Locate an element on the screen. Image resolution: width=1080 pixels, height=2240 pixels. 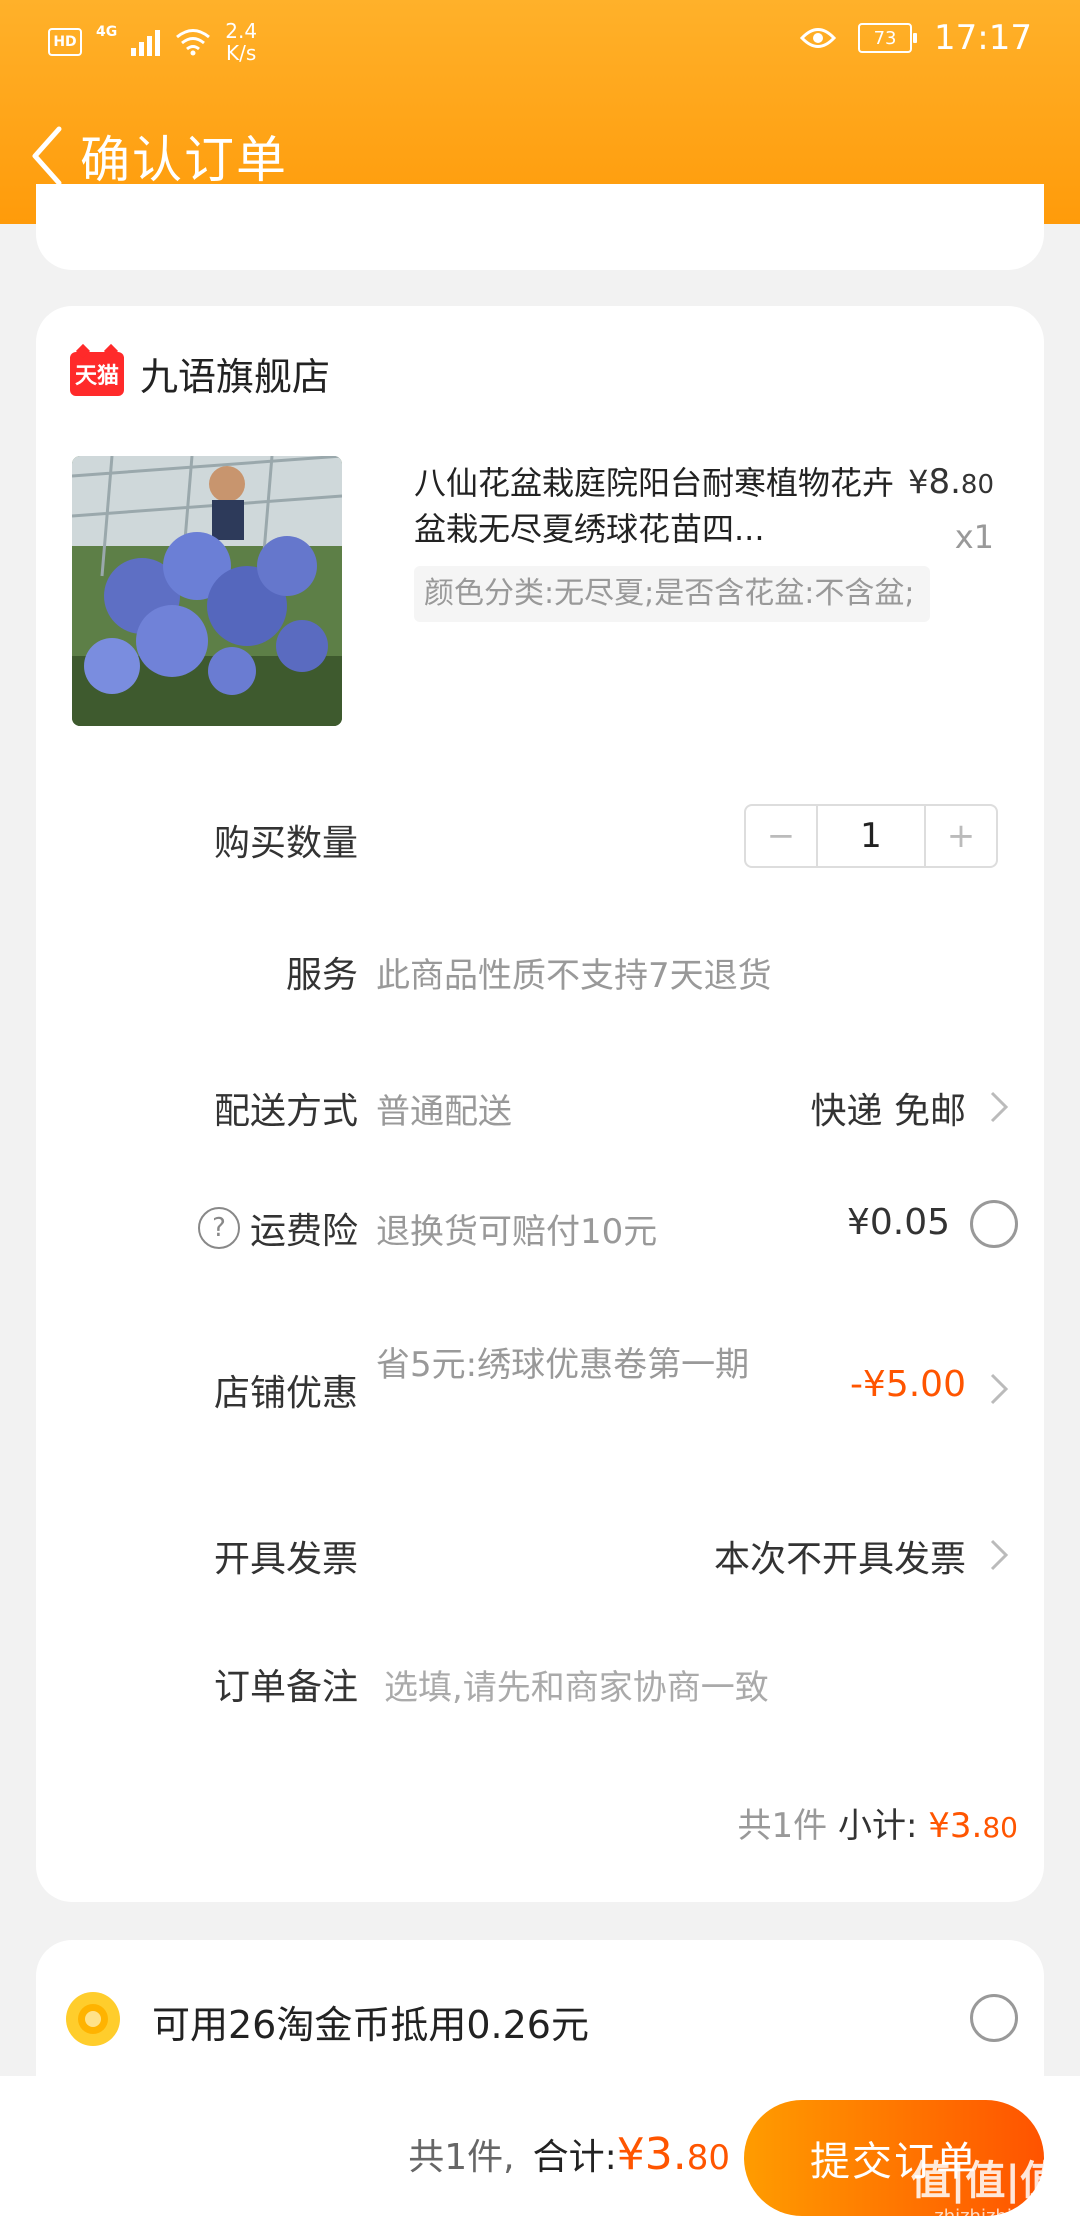
footer-total: 共1件, 合计:¥3.80 is located at coordinates (569, 2154).